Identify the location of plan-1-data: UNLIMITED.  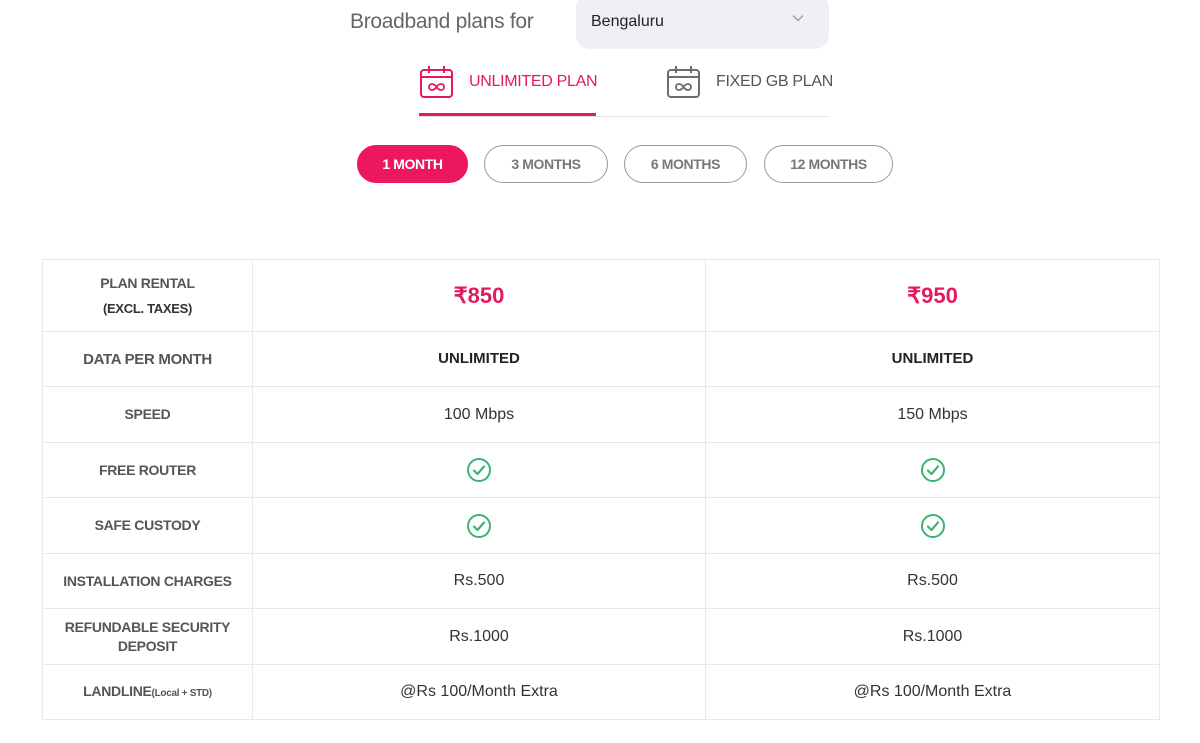
(479, 358).